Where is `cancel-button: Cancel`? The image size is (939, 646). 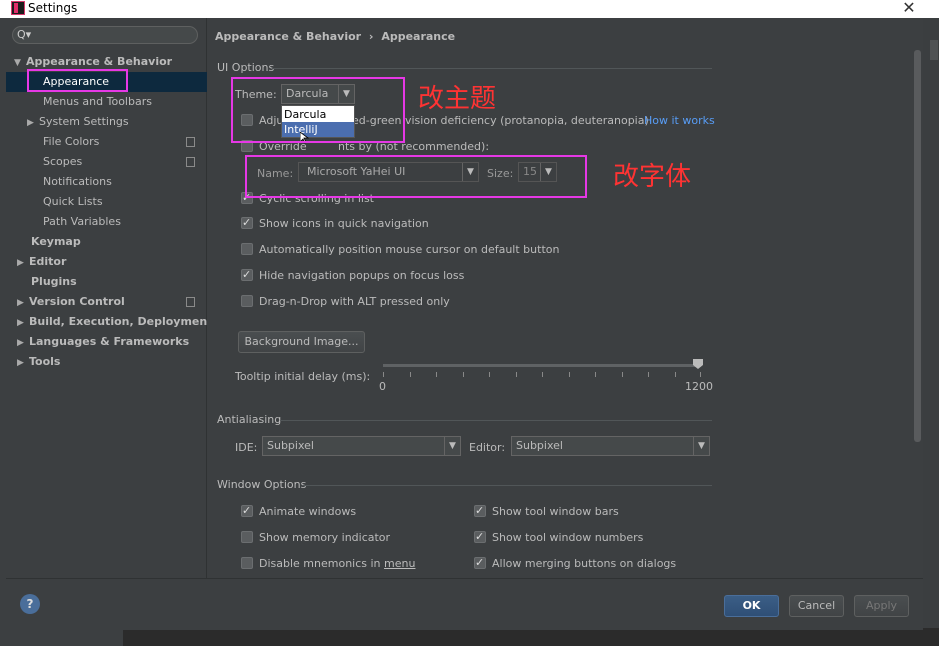
cancel-button: Cancel is located at coordinates (816, 606).